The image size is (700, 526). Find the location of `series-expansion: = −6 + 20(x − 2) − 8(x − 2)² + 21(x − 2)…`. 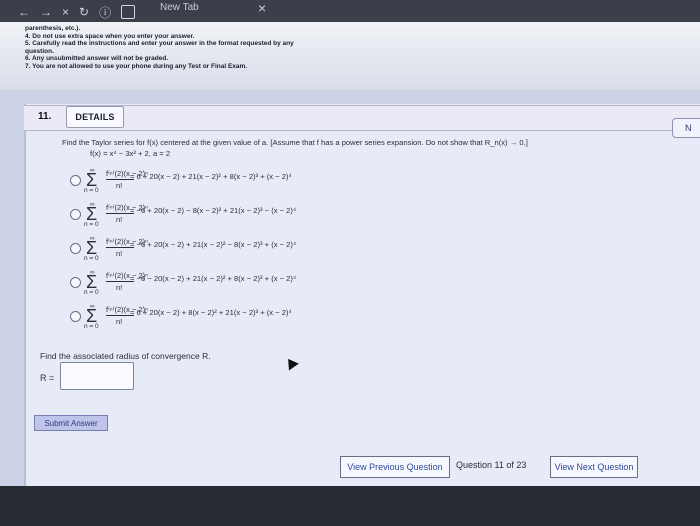

series-expansion: = −6 + 20(x − 2) − 8(x − 2)² + 21(x − 2)… is located at coordinates (213, 210).